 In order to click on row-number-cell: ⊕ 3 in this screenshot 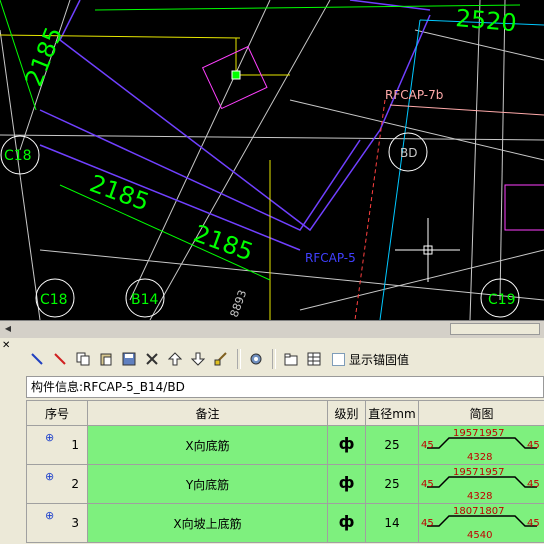, I will do `click(57, 523)`.